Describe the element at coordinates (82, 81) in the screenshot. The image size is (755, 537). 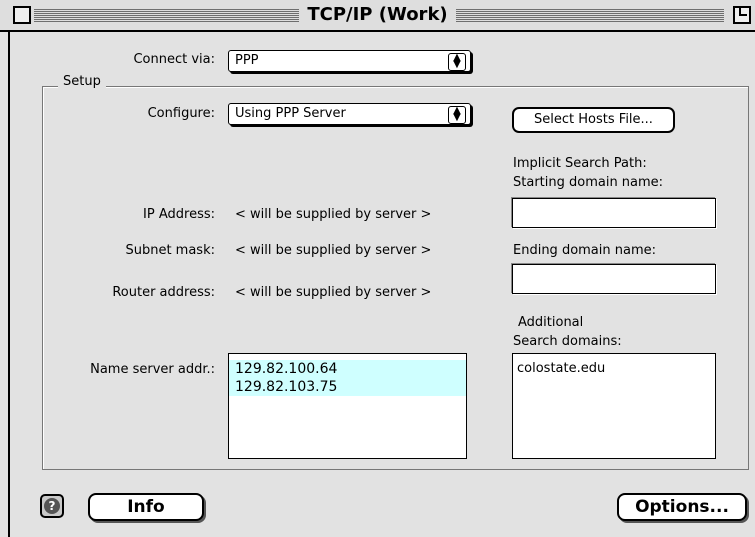
I see `setup-group-title: Setup` at that location.